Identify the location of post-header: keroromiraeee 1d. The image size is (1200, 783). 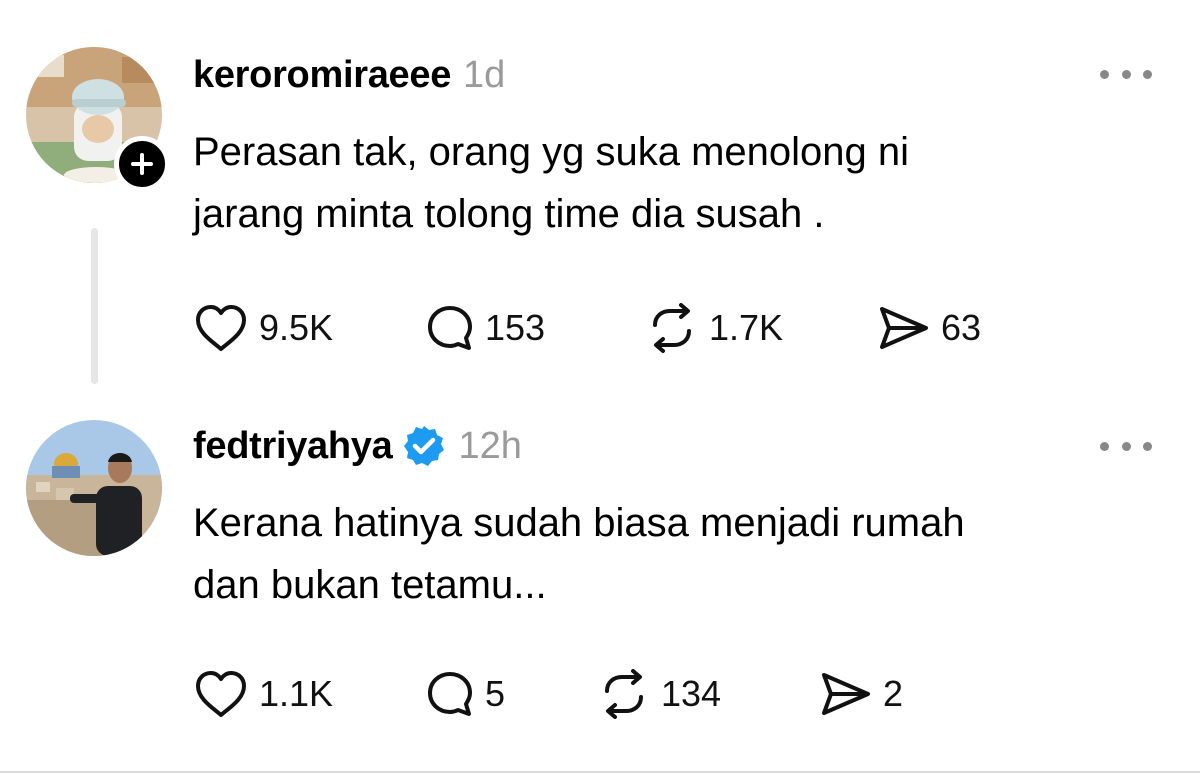
(349, 75).